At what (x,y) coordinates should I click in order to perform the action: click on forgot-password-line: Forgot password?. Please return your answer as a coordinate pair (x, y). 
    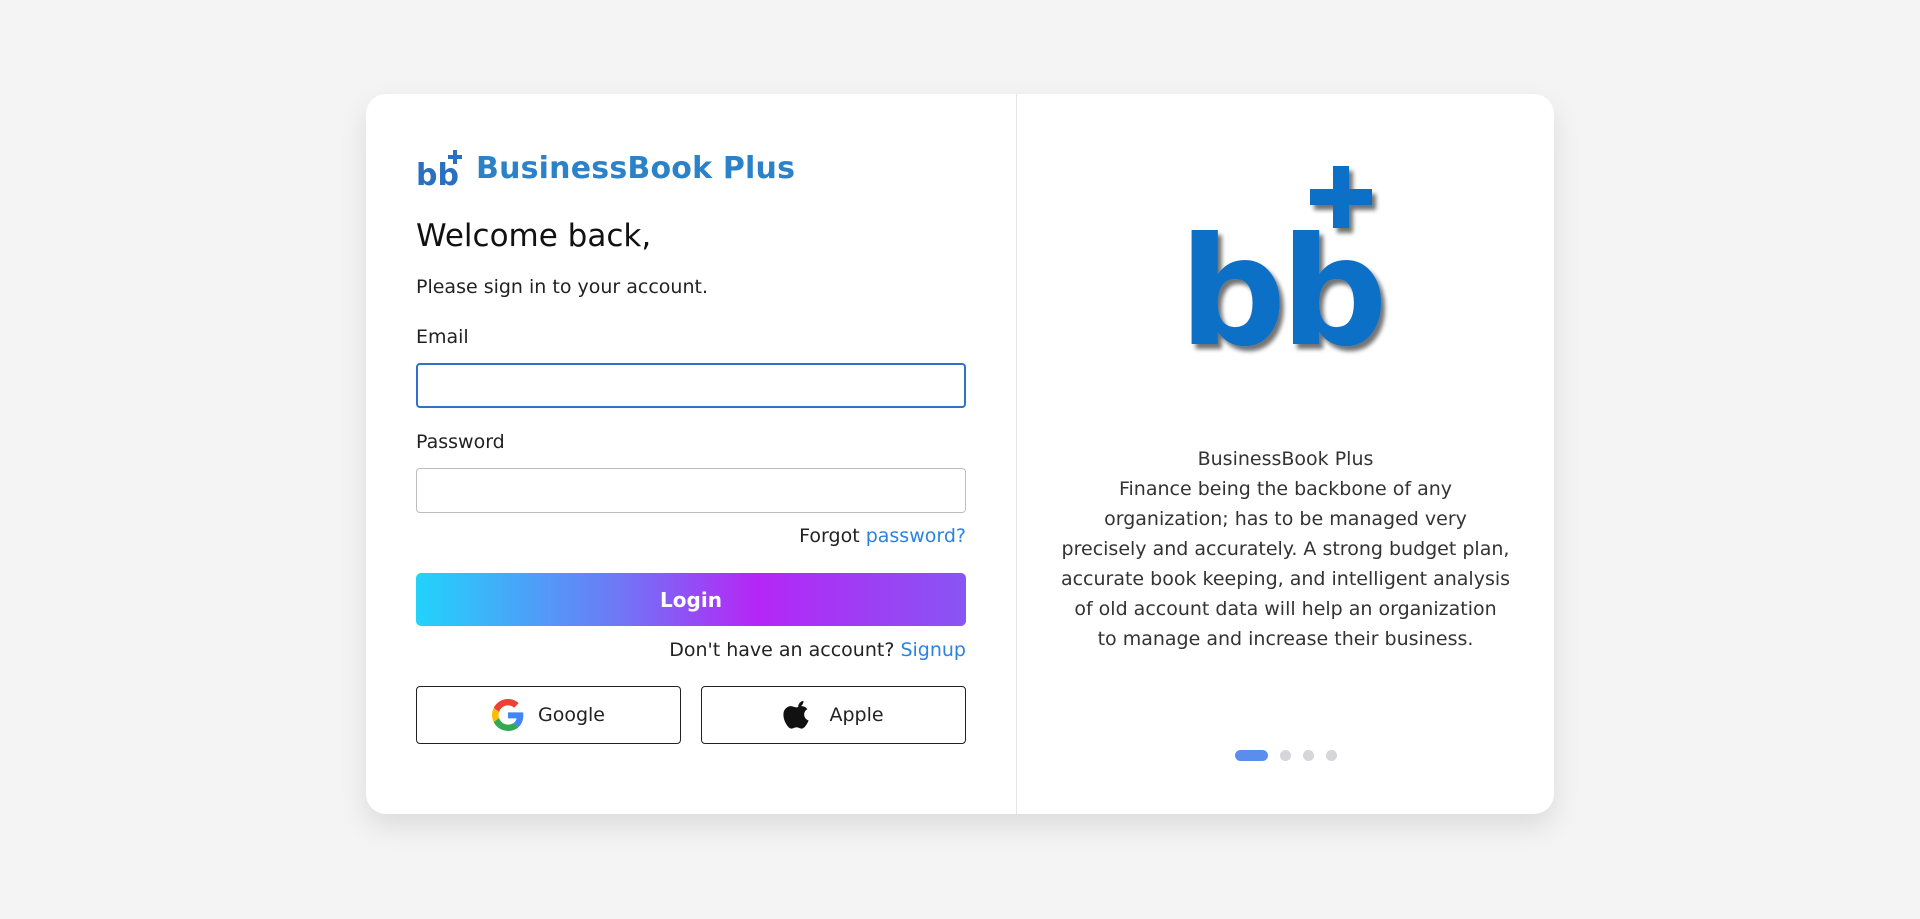
    Looking at the image, I should click on (882, 536).